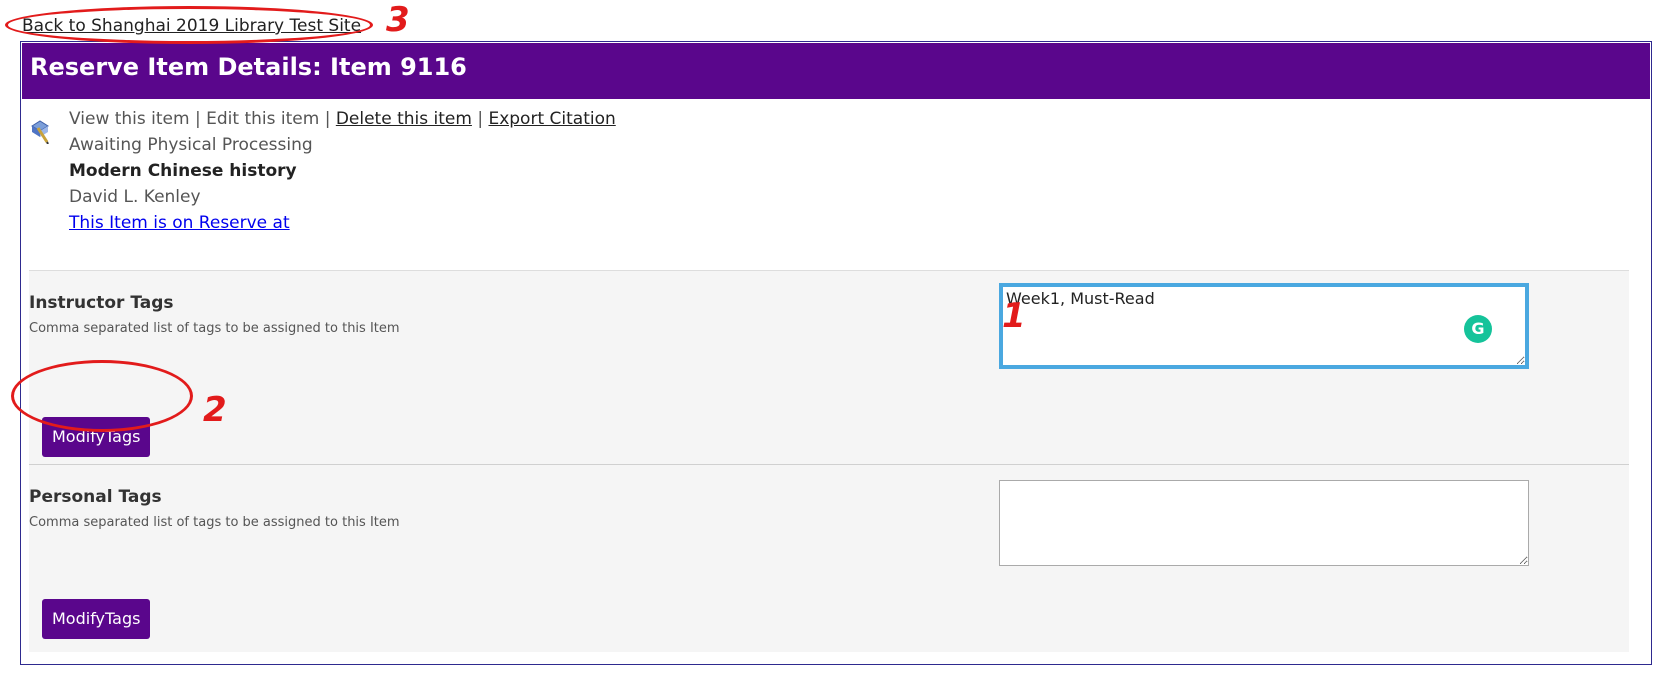 The width and height of the screenshot is (1662, 684). I want to click on instructor-tags-input: Week1, Must-Read, so click(1264, 326).